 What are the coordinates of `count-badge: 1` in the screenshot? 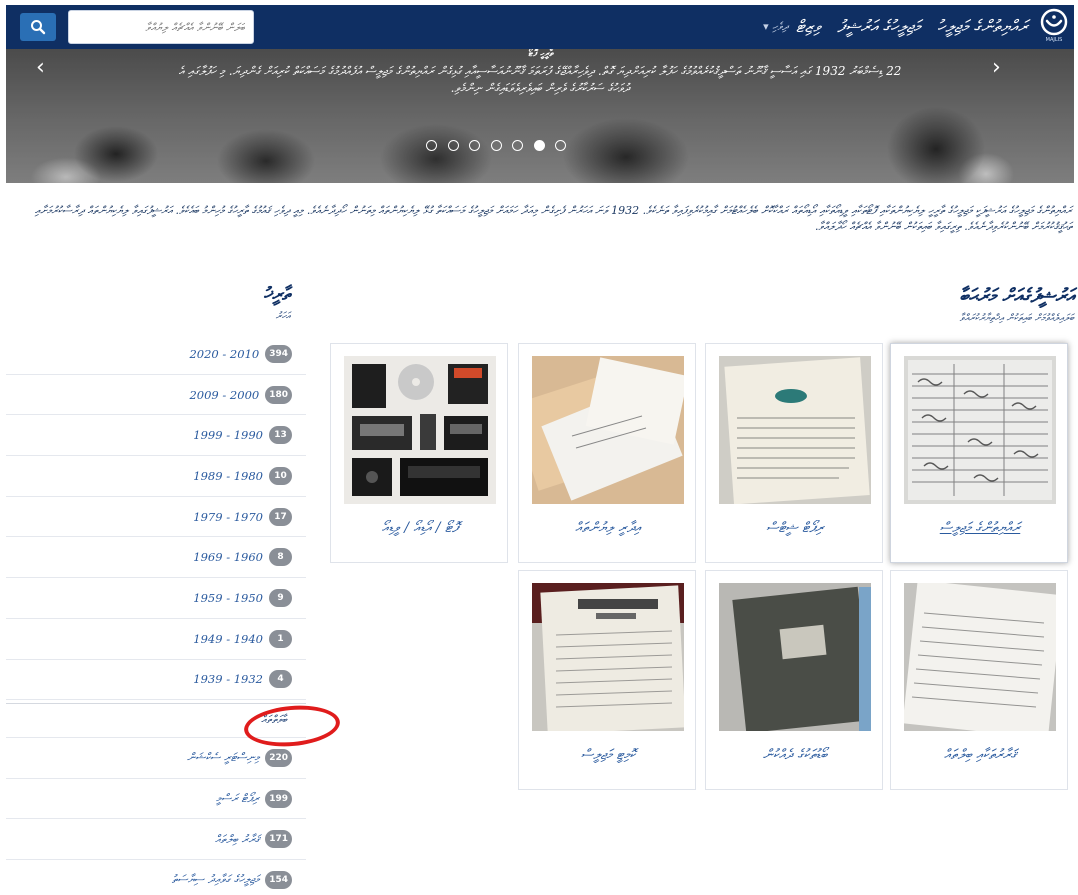 It's located at (280, 638).